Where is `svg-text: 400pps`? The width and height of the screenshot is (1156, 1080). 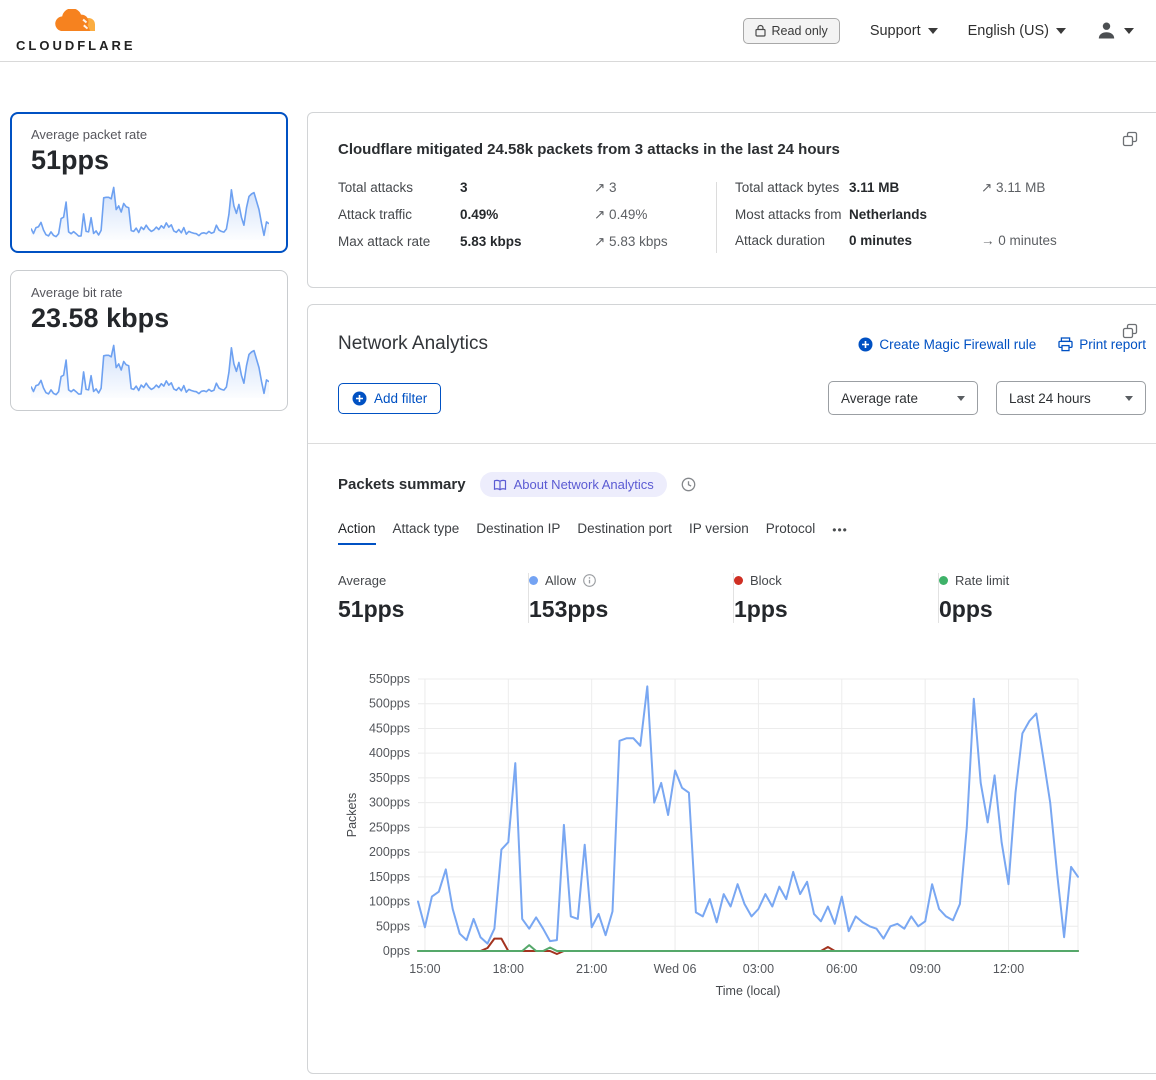 svg-text: 400pps is located at coordinates (389, 753).